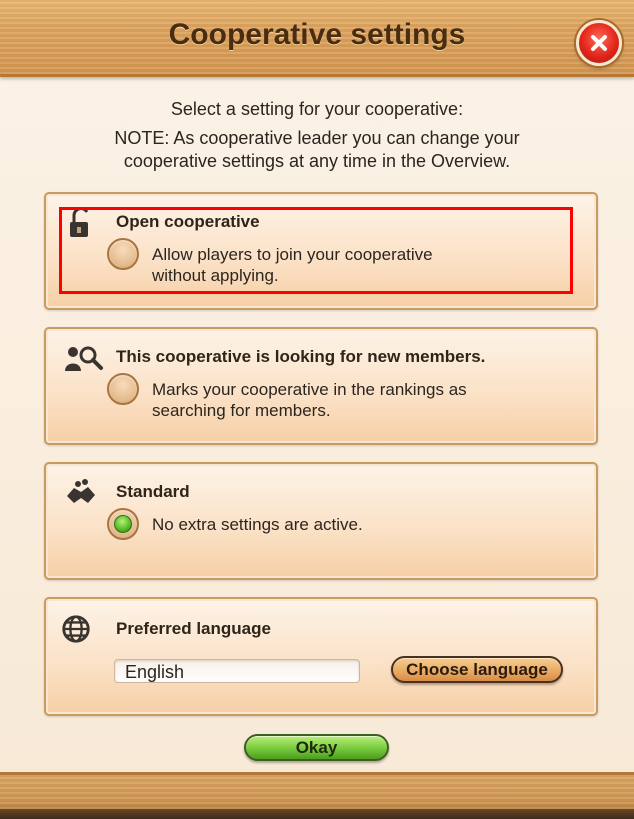  Describe the element at coordinates (84, 358) in the screenshot. I see `person-search-icon` at that location.